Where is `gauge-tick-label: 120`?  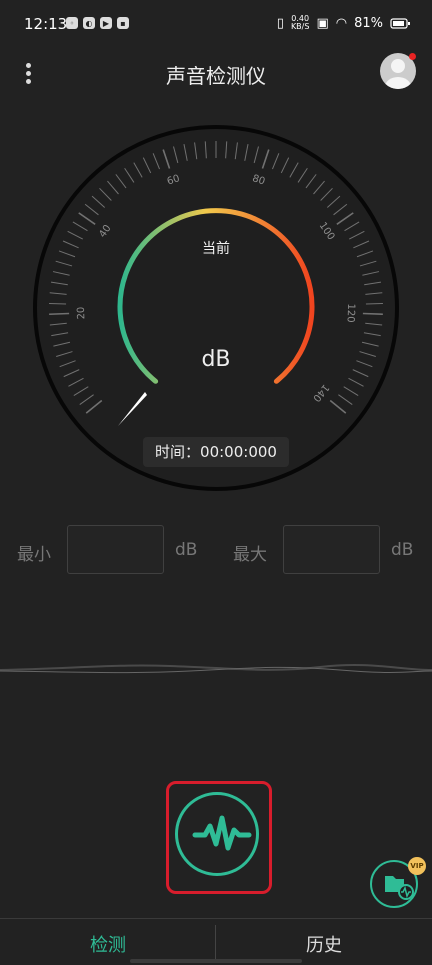 gauge-tick-label: 120 is located at coordinates (351, 312).